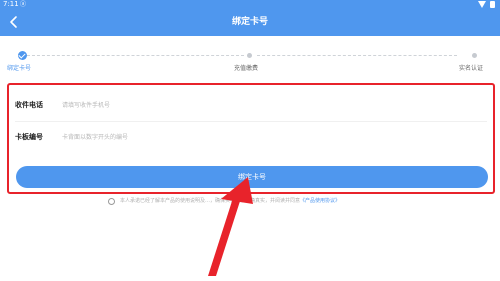  Describe the element at coordinates (210, 201) in the screenshot. I see `agreement-body: 本人承诺已经了解本产品的使用说明及…，确保实名认证准确真实，并阅读并同意` at that location.